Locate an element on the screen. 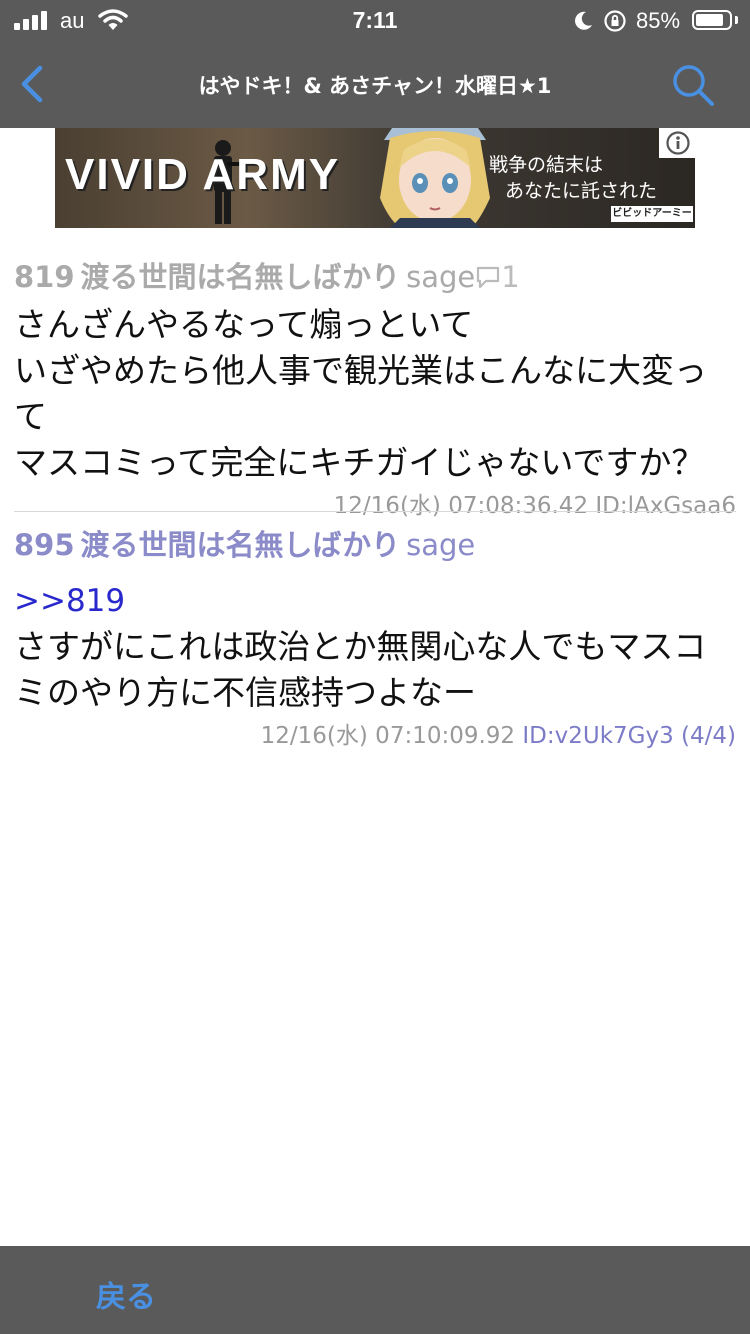 Image resolution: width=750 pixels, height=1334 pixels. post-line: て is located at coordinates (30, 416).